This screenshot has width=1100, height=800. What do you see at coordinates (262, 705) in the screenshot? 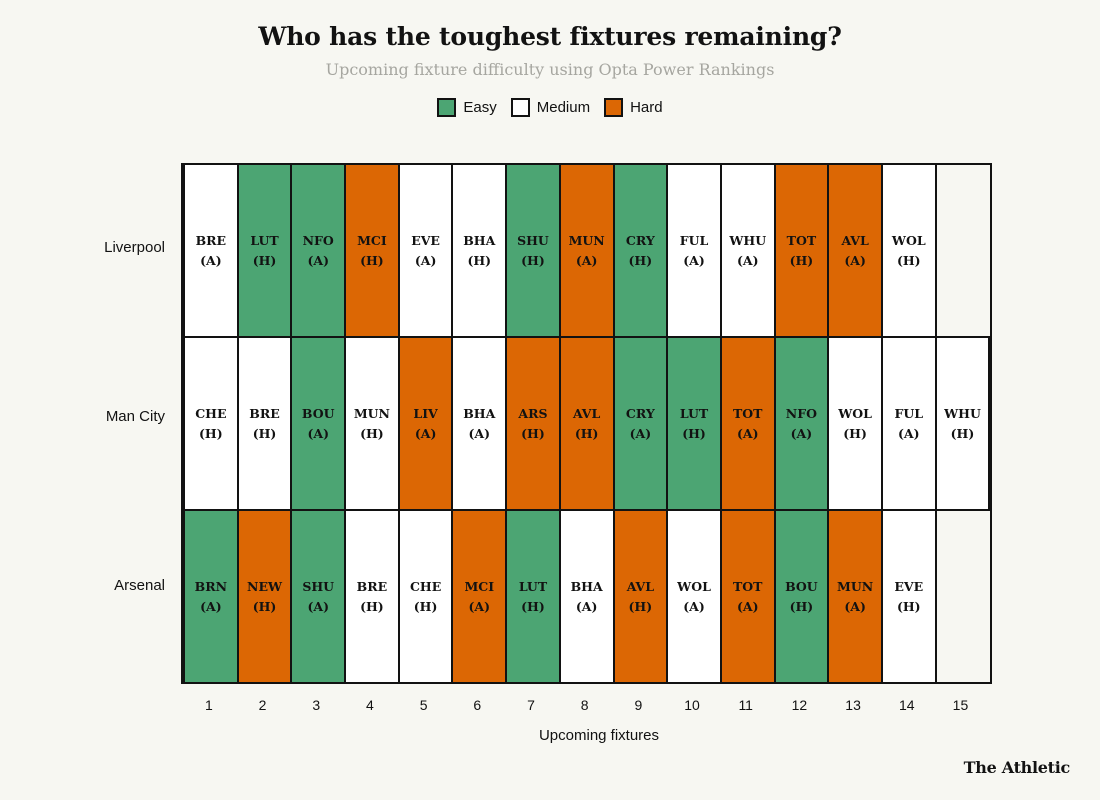
I see `x-axis-tick: 2` at bounding box center [262, 705].